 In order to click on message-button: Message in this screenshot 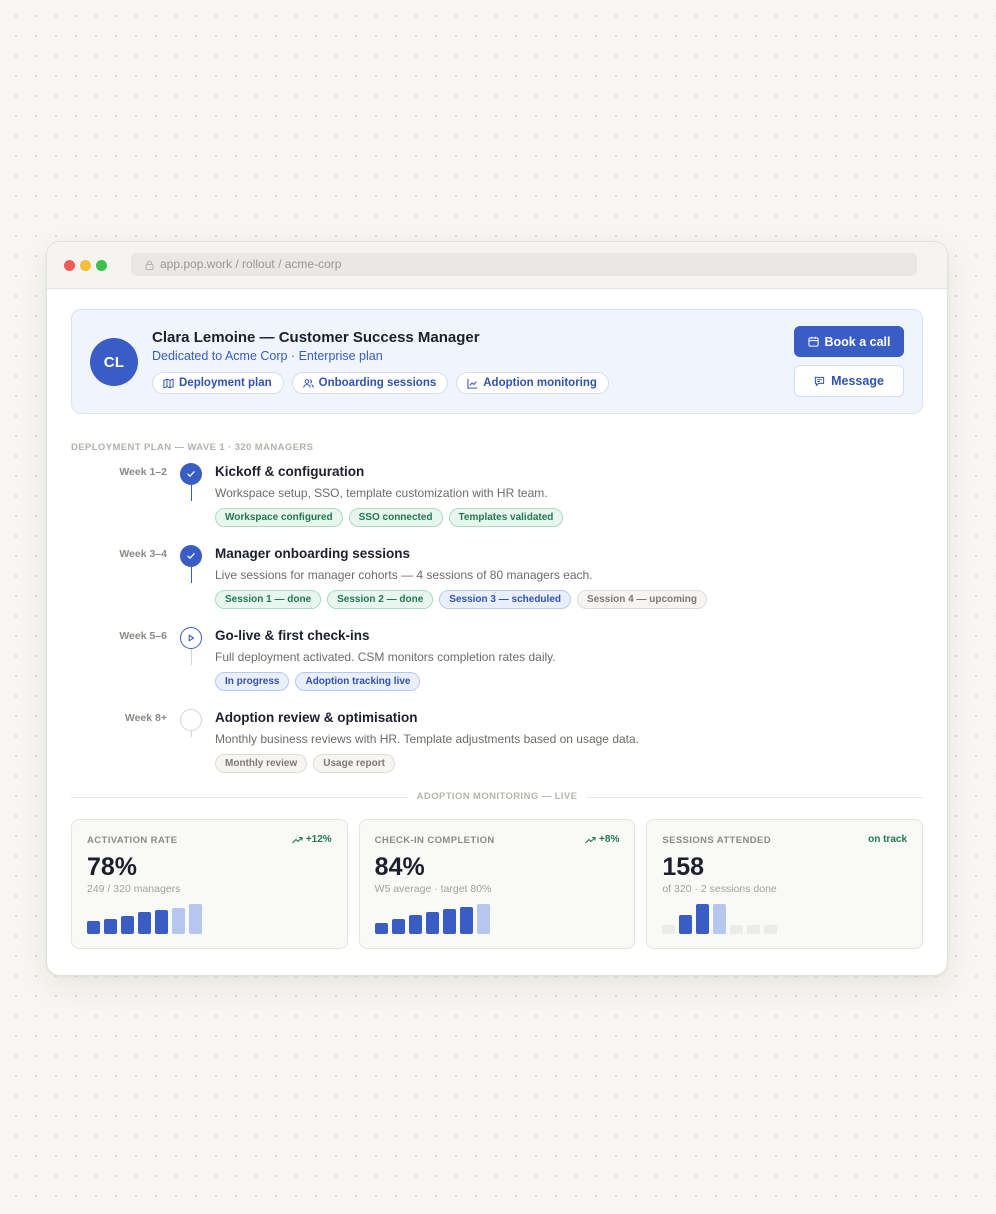, I will do `click(849, 381)`.